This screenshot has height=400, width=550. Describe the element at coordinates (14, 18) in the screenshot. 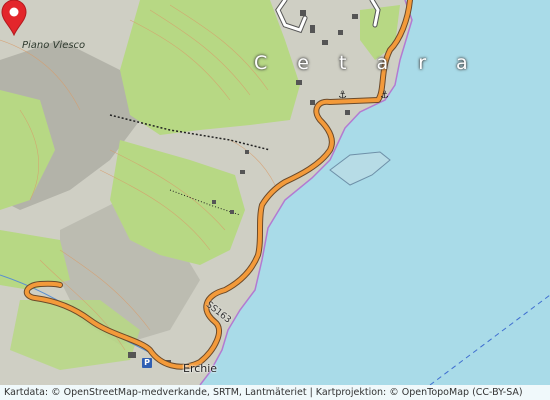

I see `location-pin-icon` at that location.